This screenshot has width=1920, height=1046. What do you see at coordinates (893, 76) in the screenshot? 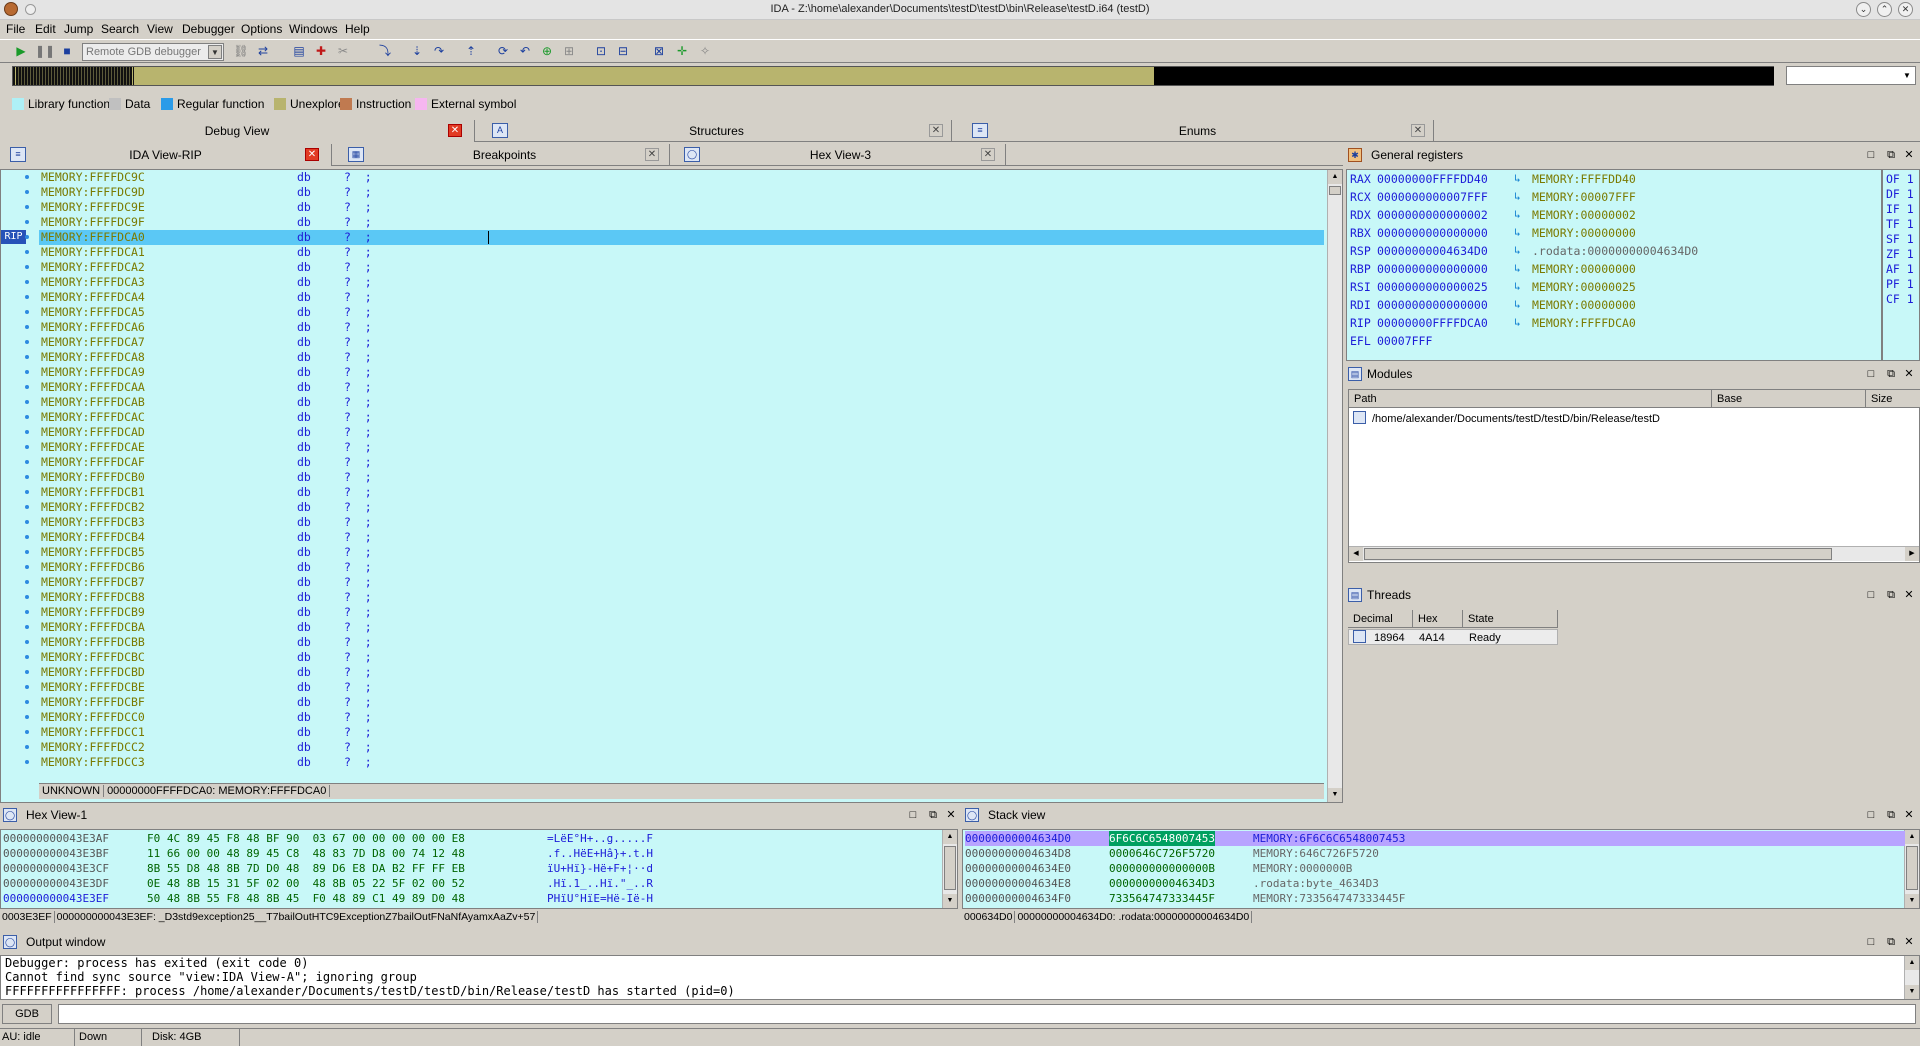
I see `navigation-band` at bounding box center [893, 76].